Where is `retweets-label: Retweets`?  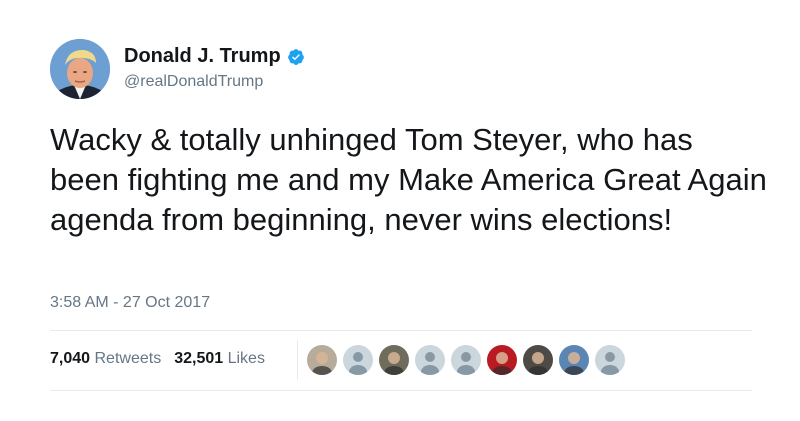
retweets-label: Retweets is located at coordinates (128, 358).